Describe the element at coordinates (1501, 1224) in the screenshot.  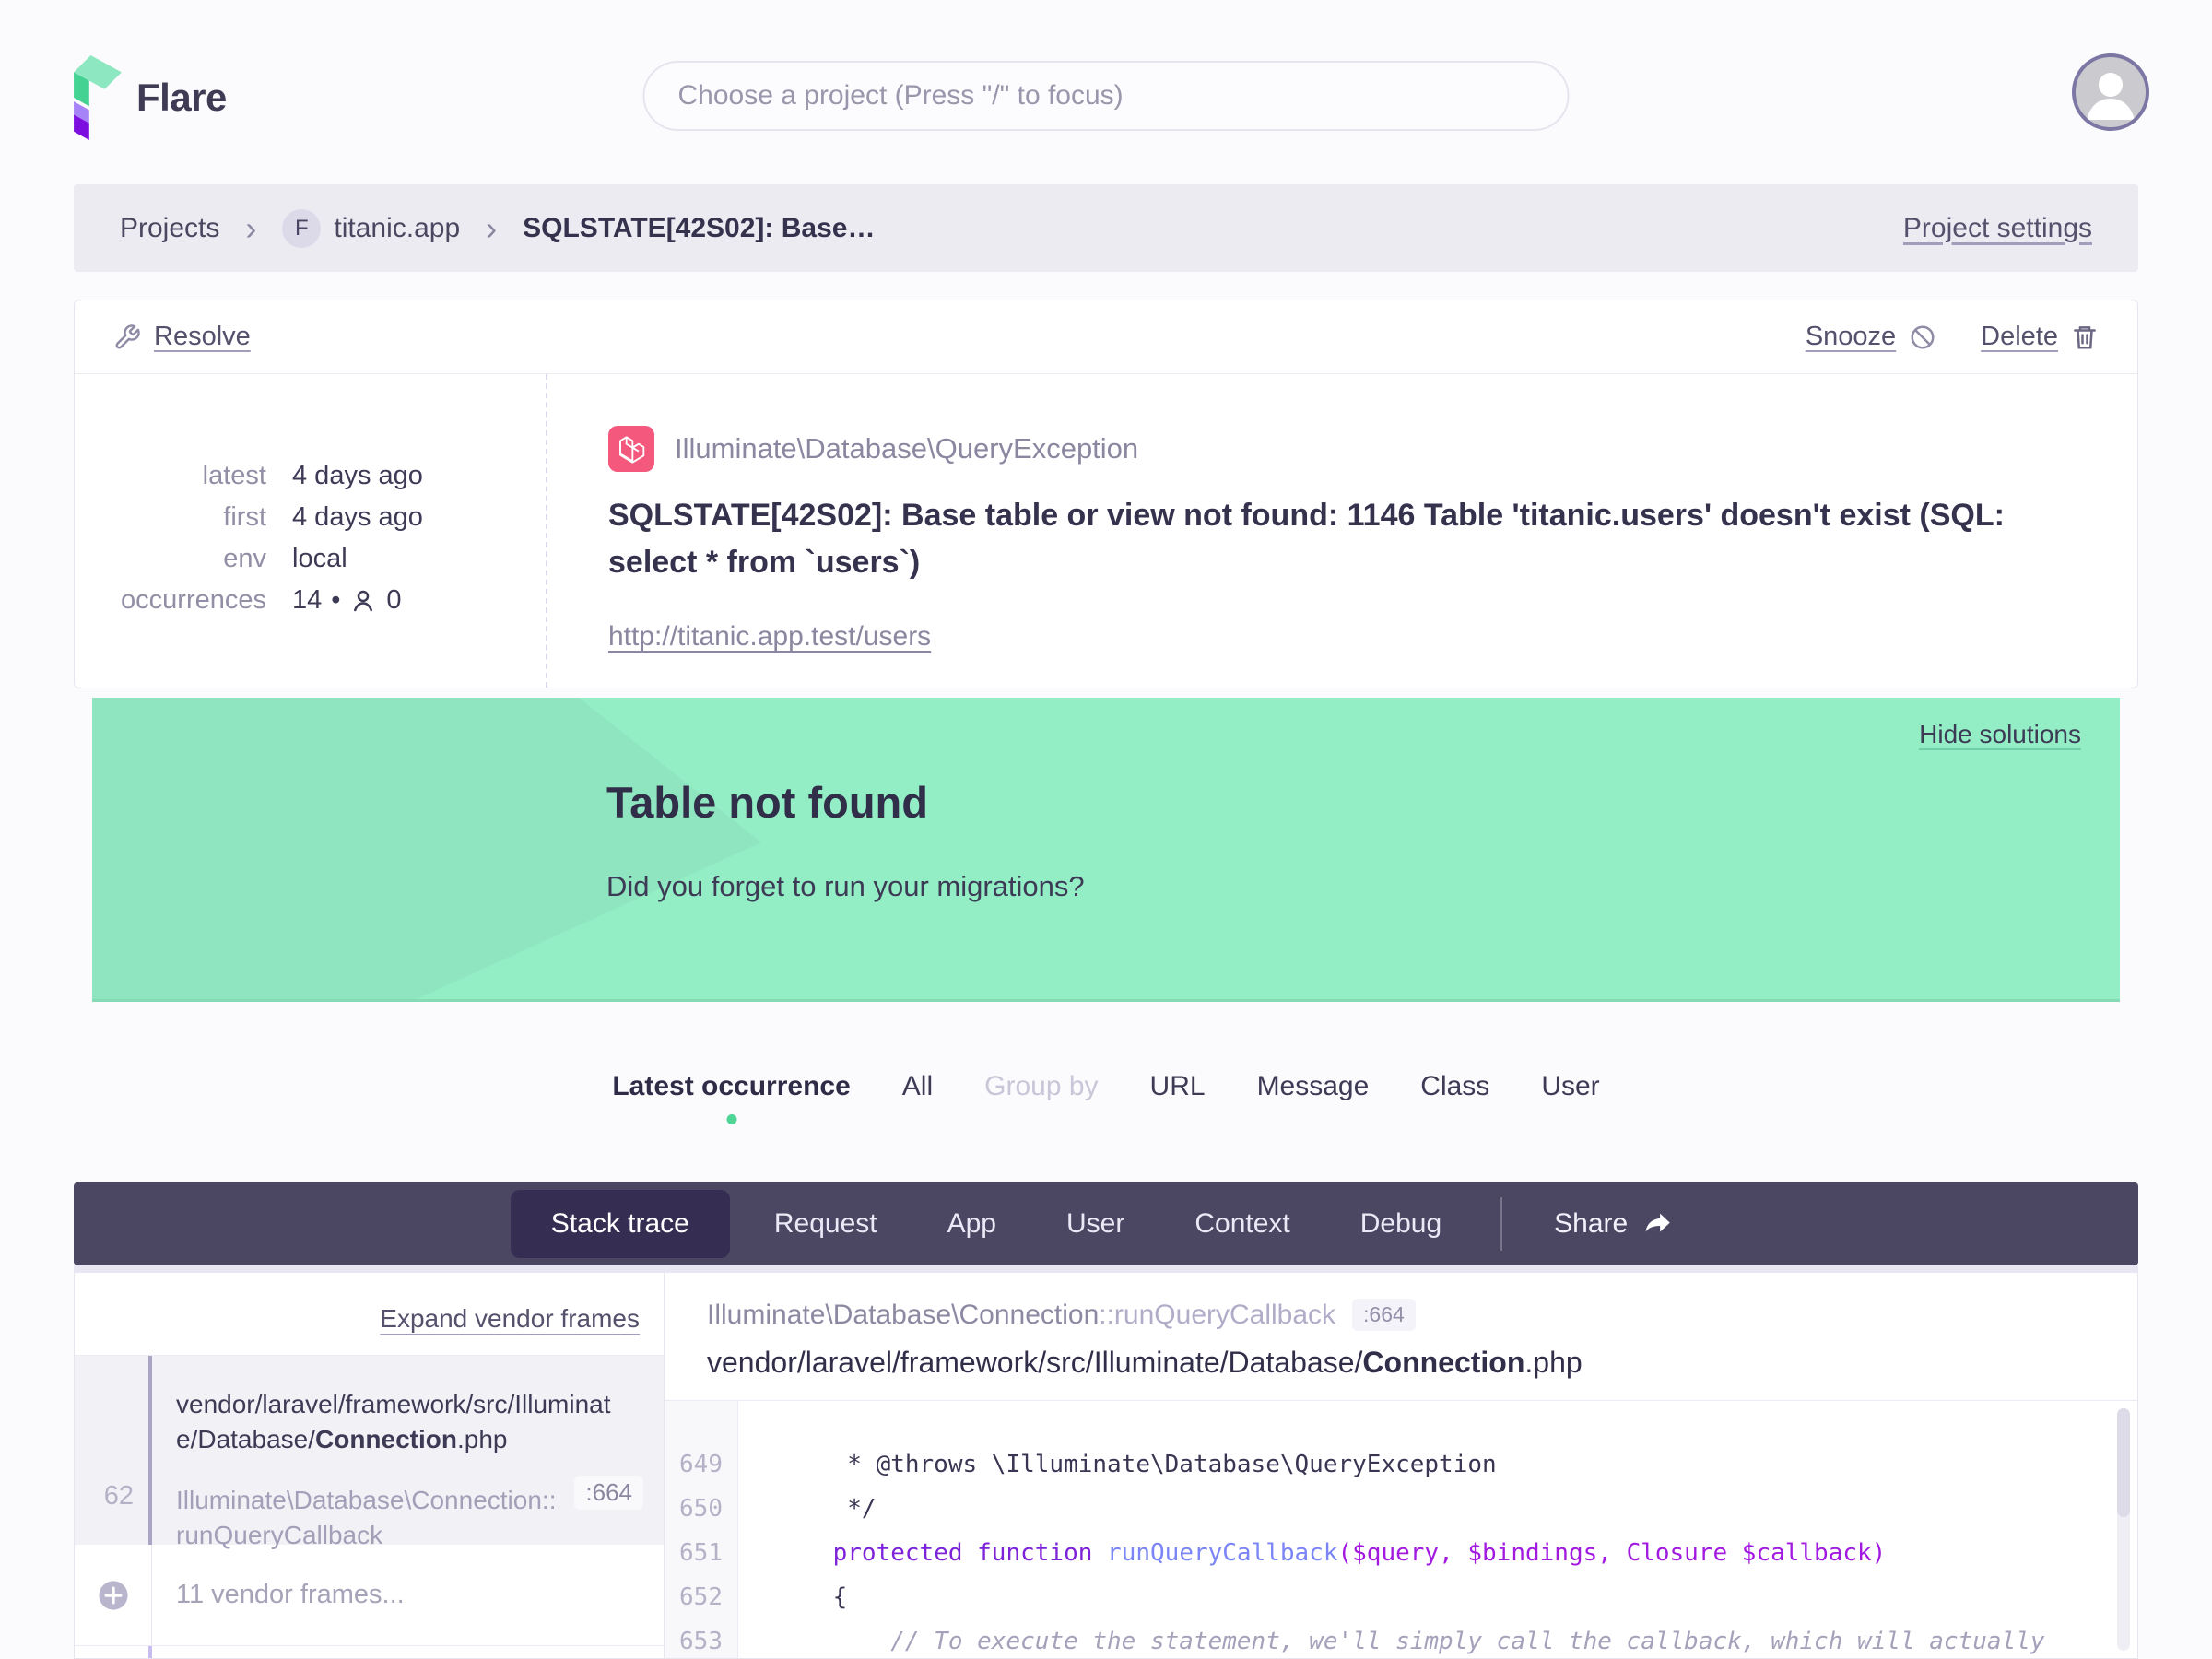
I see `nav-divider` at that location.